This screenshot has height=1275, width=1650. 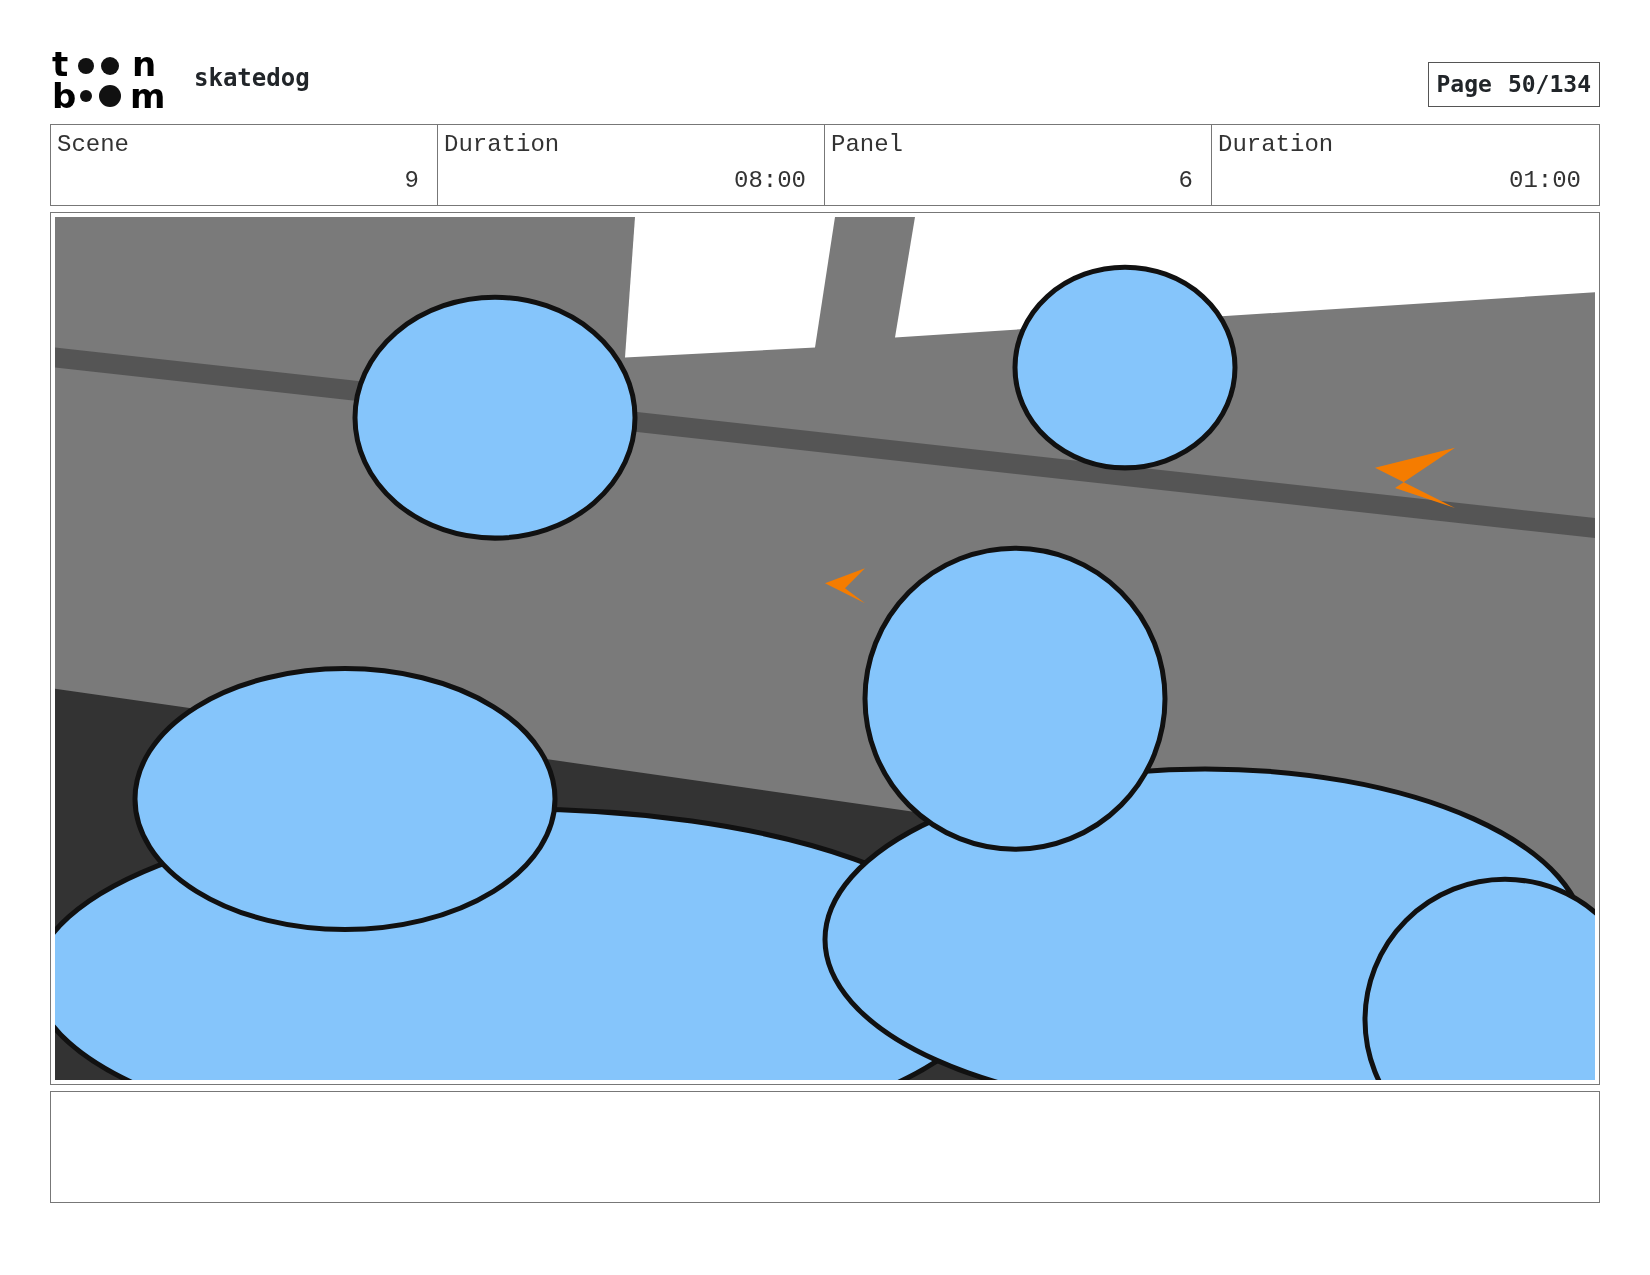 I want to click on page-counter: Page 50/134, so click(x=1513, y=84).